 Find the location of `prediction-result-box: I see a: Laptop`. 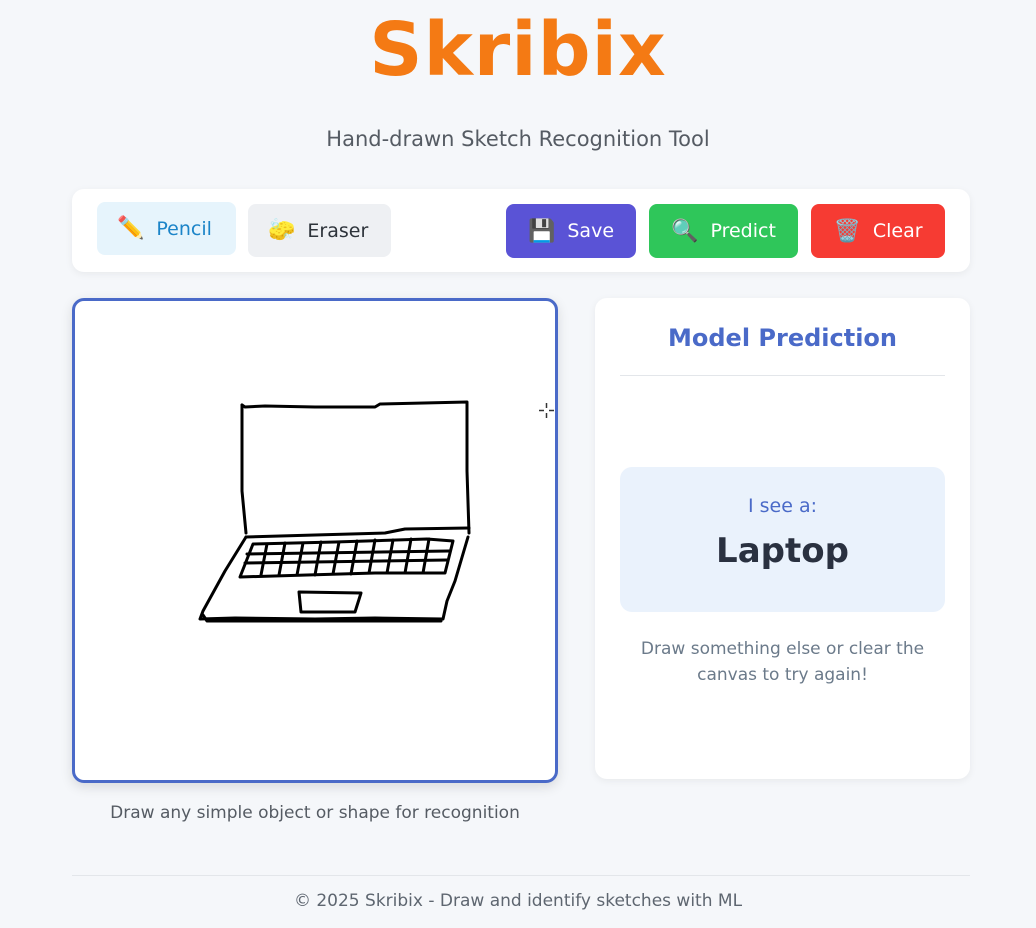

prediction-result-box: I see a: Laptop is located at coordinates (782, 539).